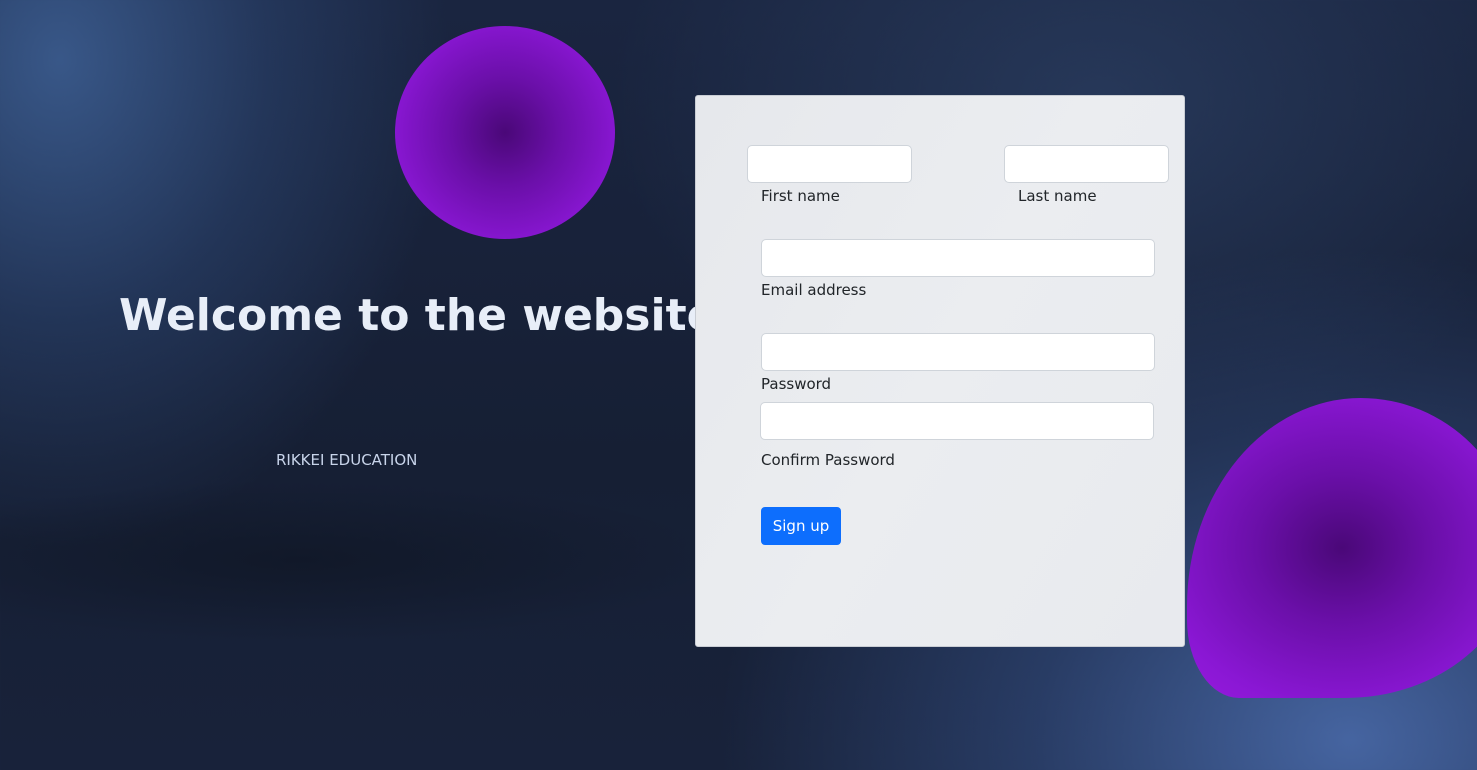 This screenshot has height=770, width=1477. What do you see at coordinates (829, 164) in the screenshot?
I see `first-name-input` at bounding box center [829, 164].